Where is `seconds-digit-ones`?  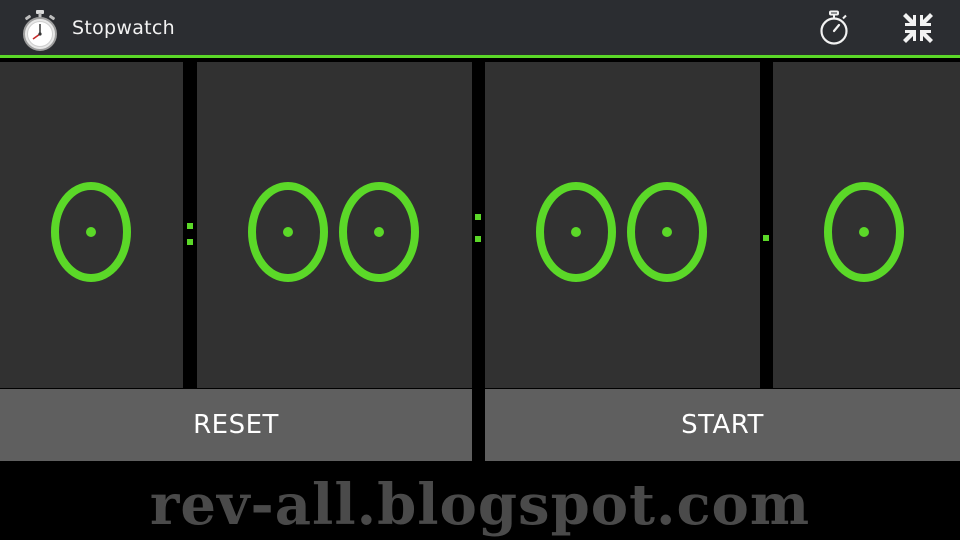 seconds-digit-ones is located at coordinates (667, 232).